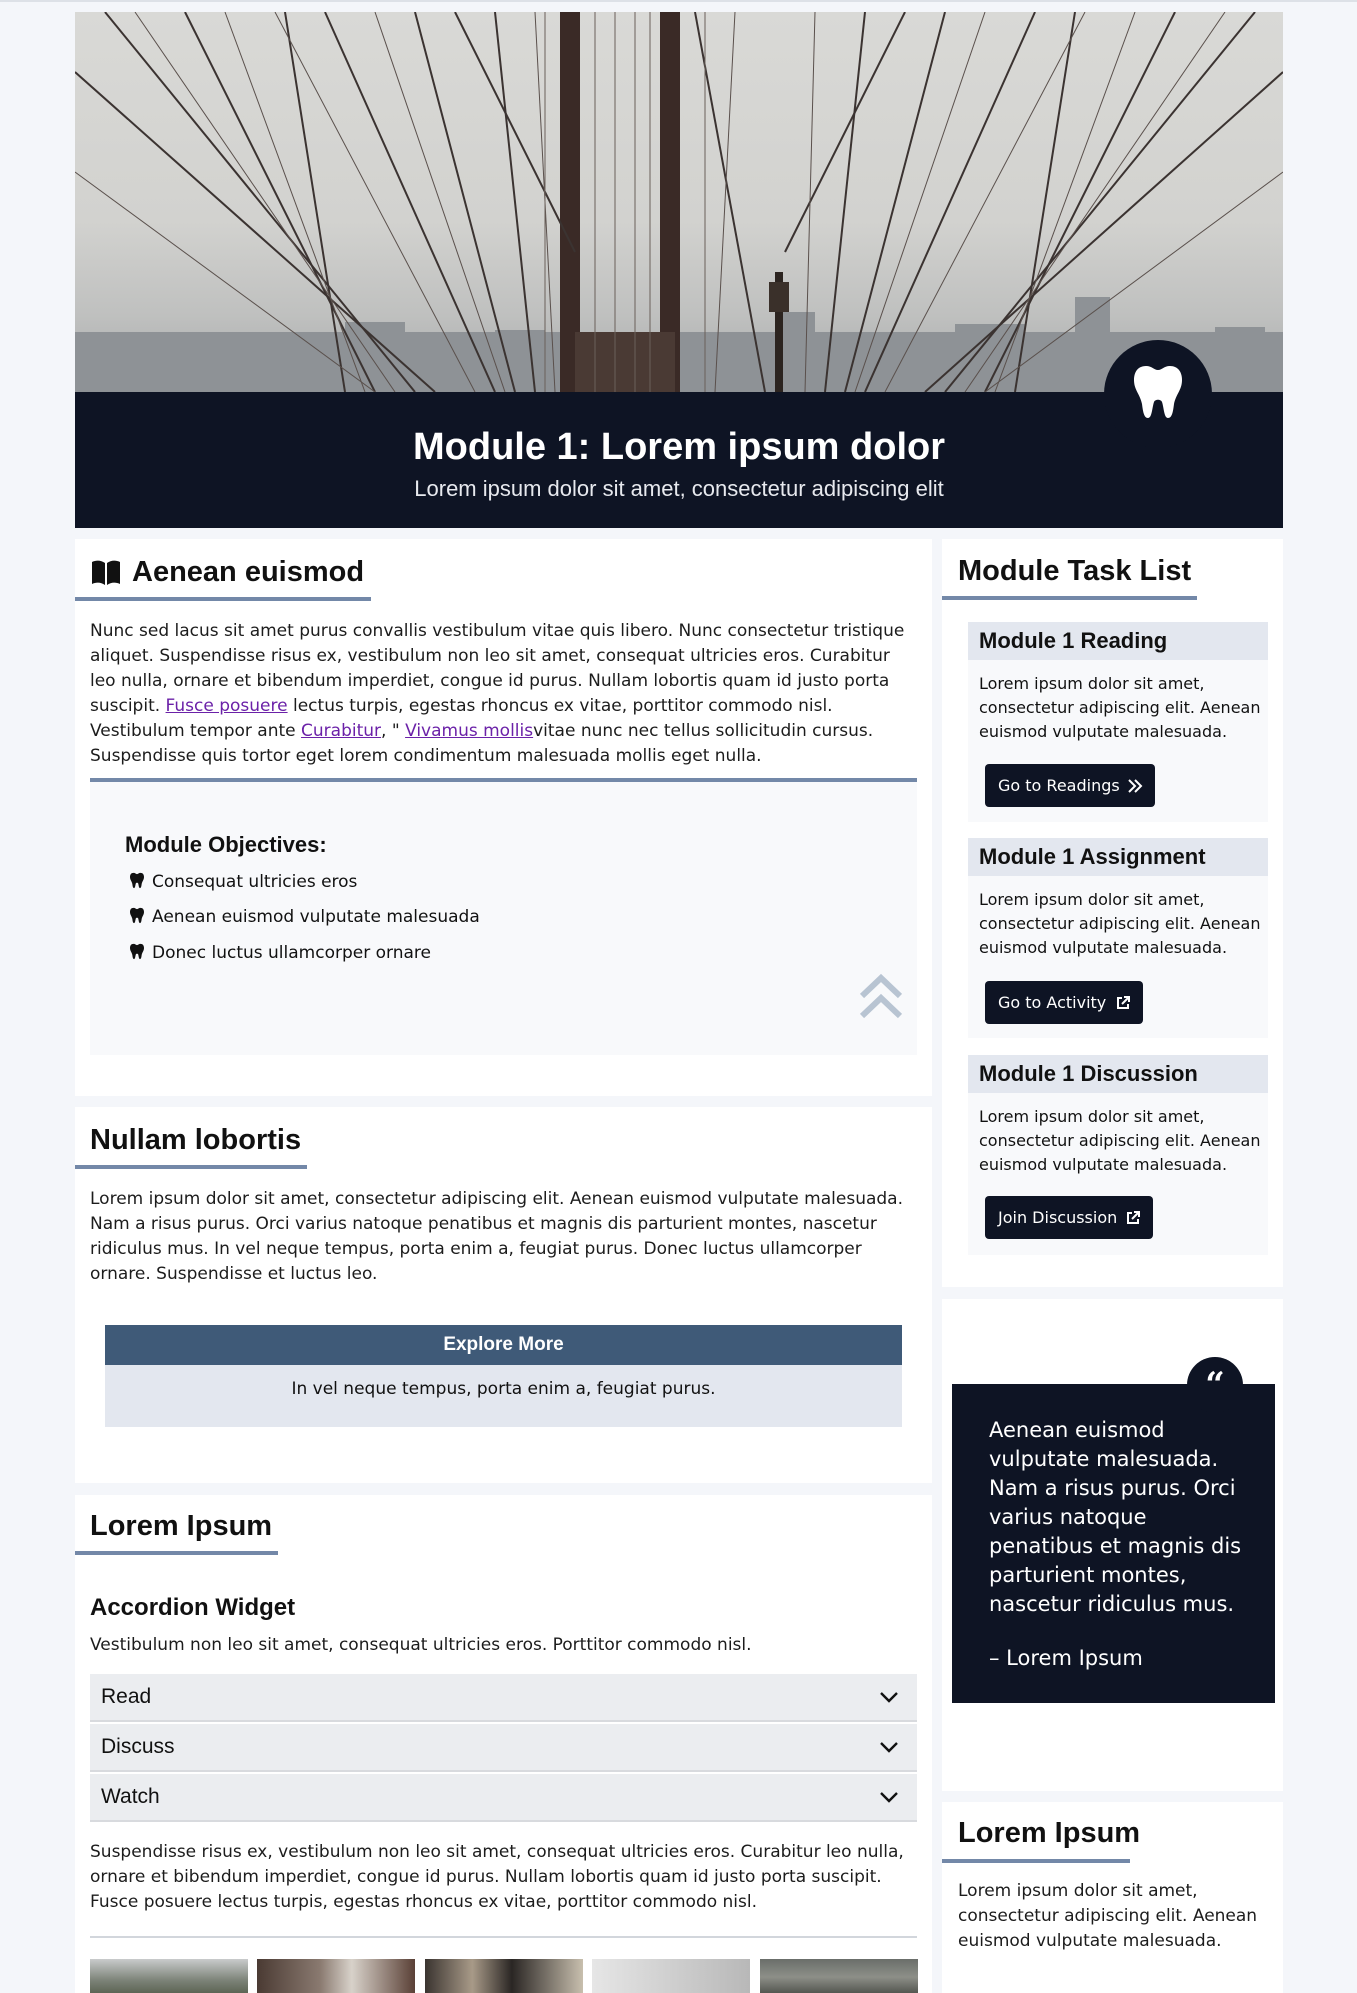 The width and height of the screenshot is (1357, 1993). I want to click on objective-item: Donec luctus ullamcorper ornare, so click(280, 953).